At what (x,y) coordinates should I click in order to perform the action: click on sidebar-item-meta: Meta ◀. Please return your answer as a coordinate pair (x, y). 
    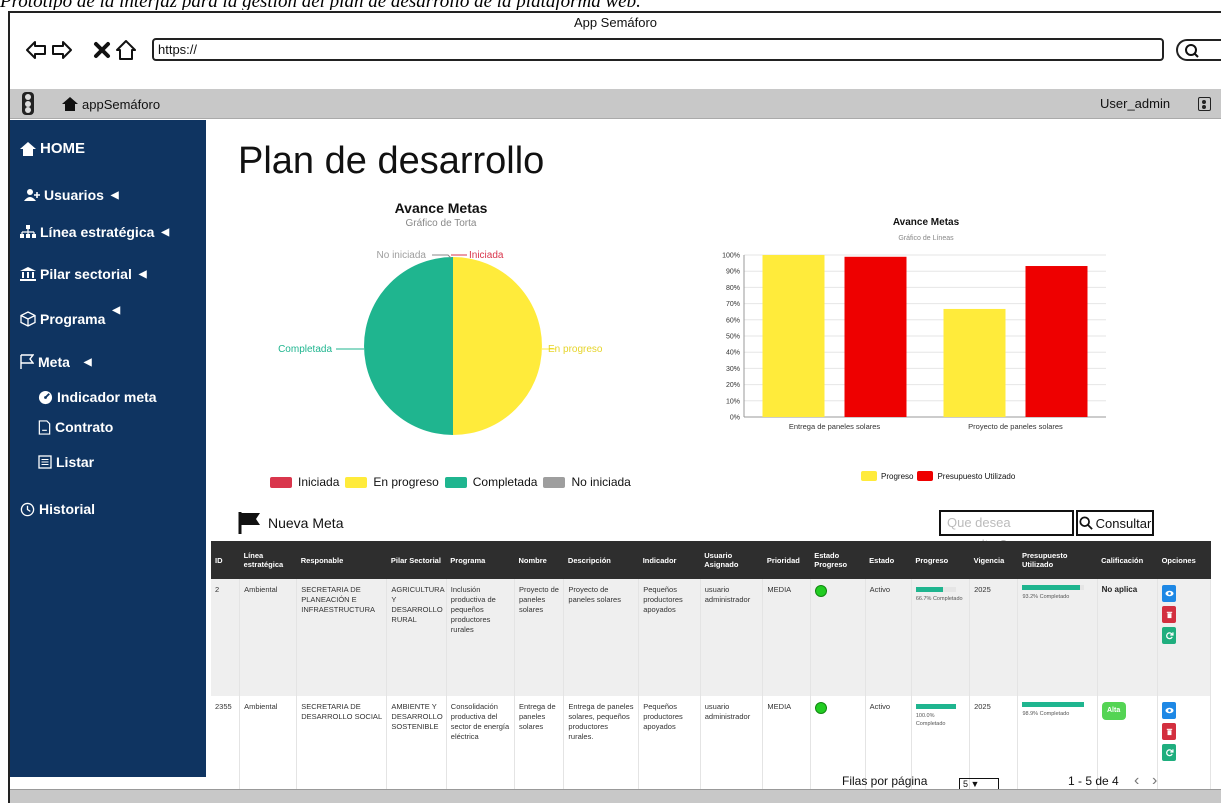
    Looking at the image, I should click on (56, 362).